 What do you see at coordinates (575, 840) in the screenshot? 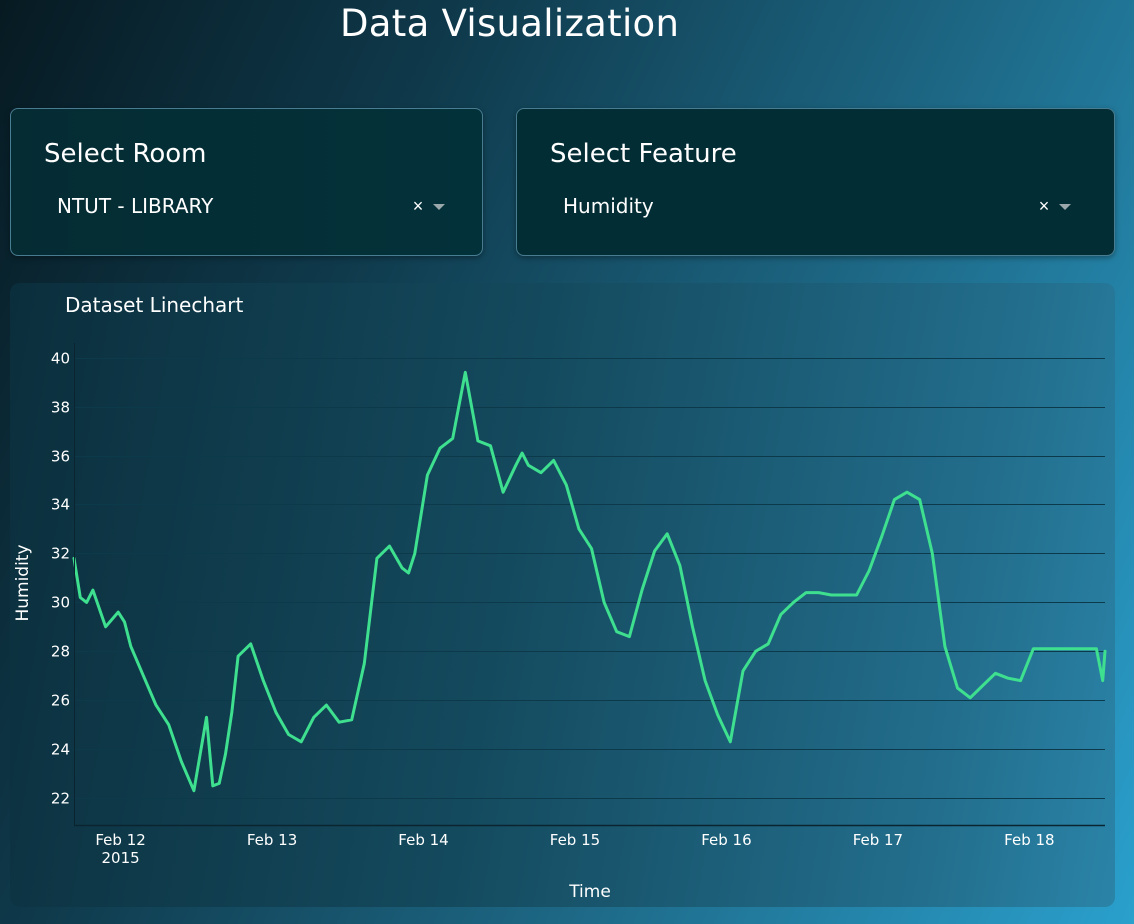
I see `x-tick-label: Feb 15` at bounding box center [575, 840].